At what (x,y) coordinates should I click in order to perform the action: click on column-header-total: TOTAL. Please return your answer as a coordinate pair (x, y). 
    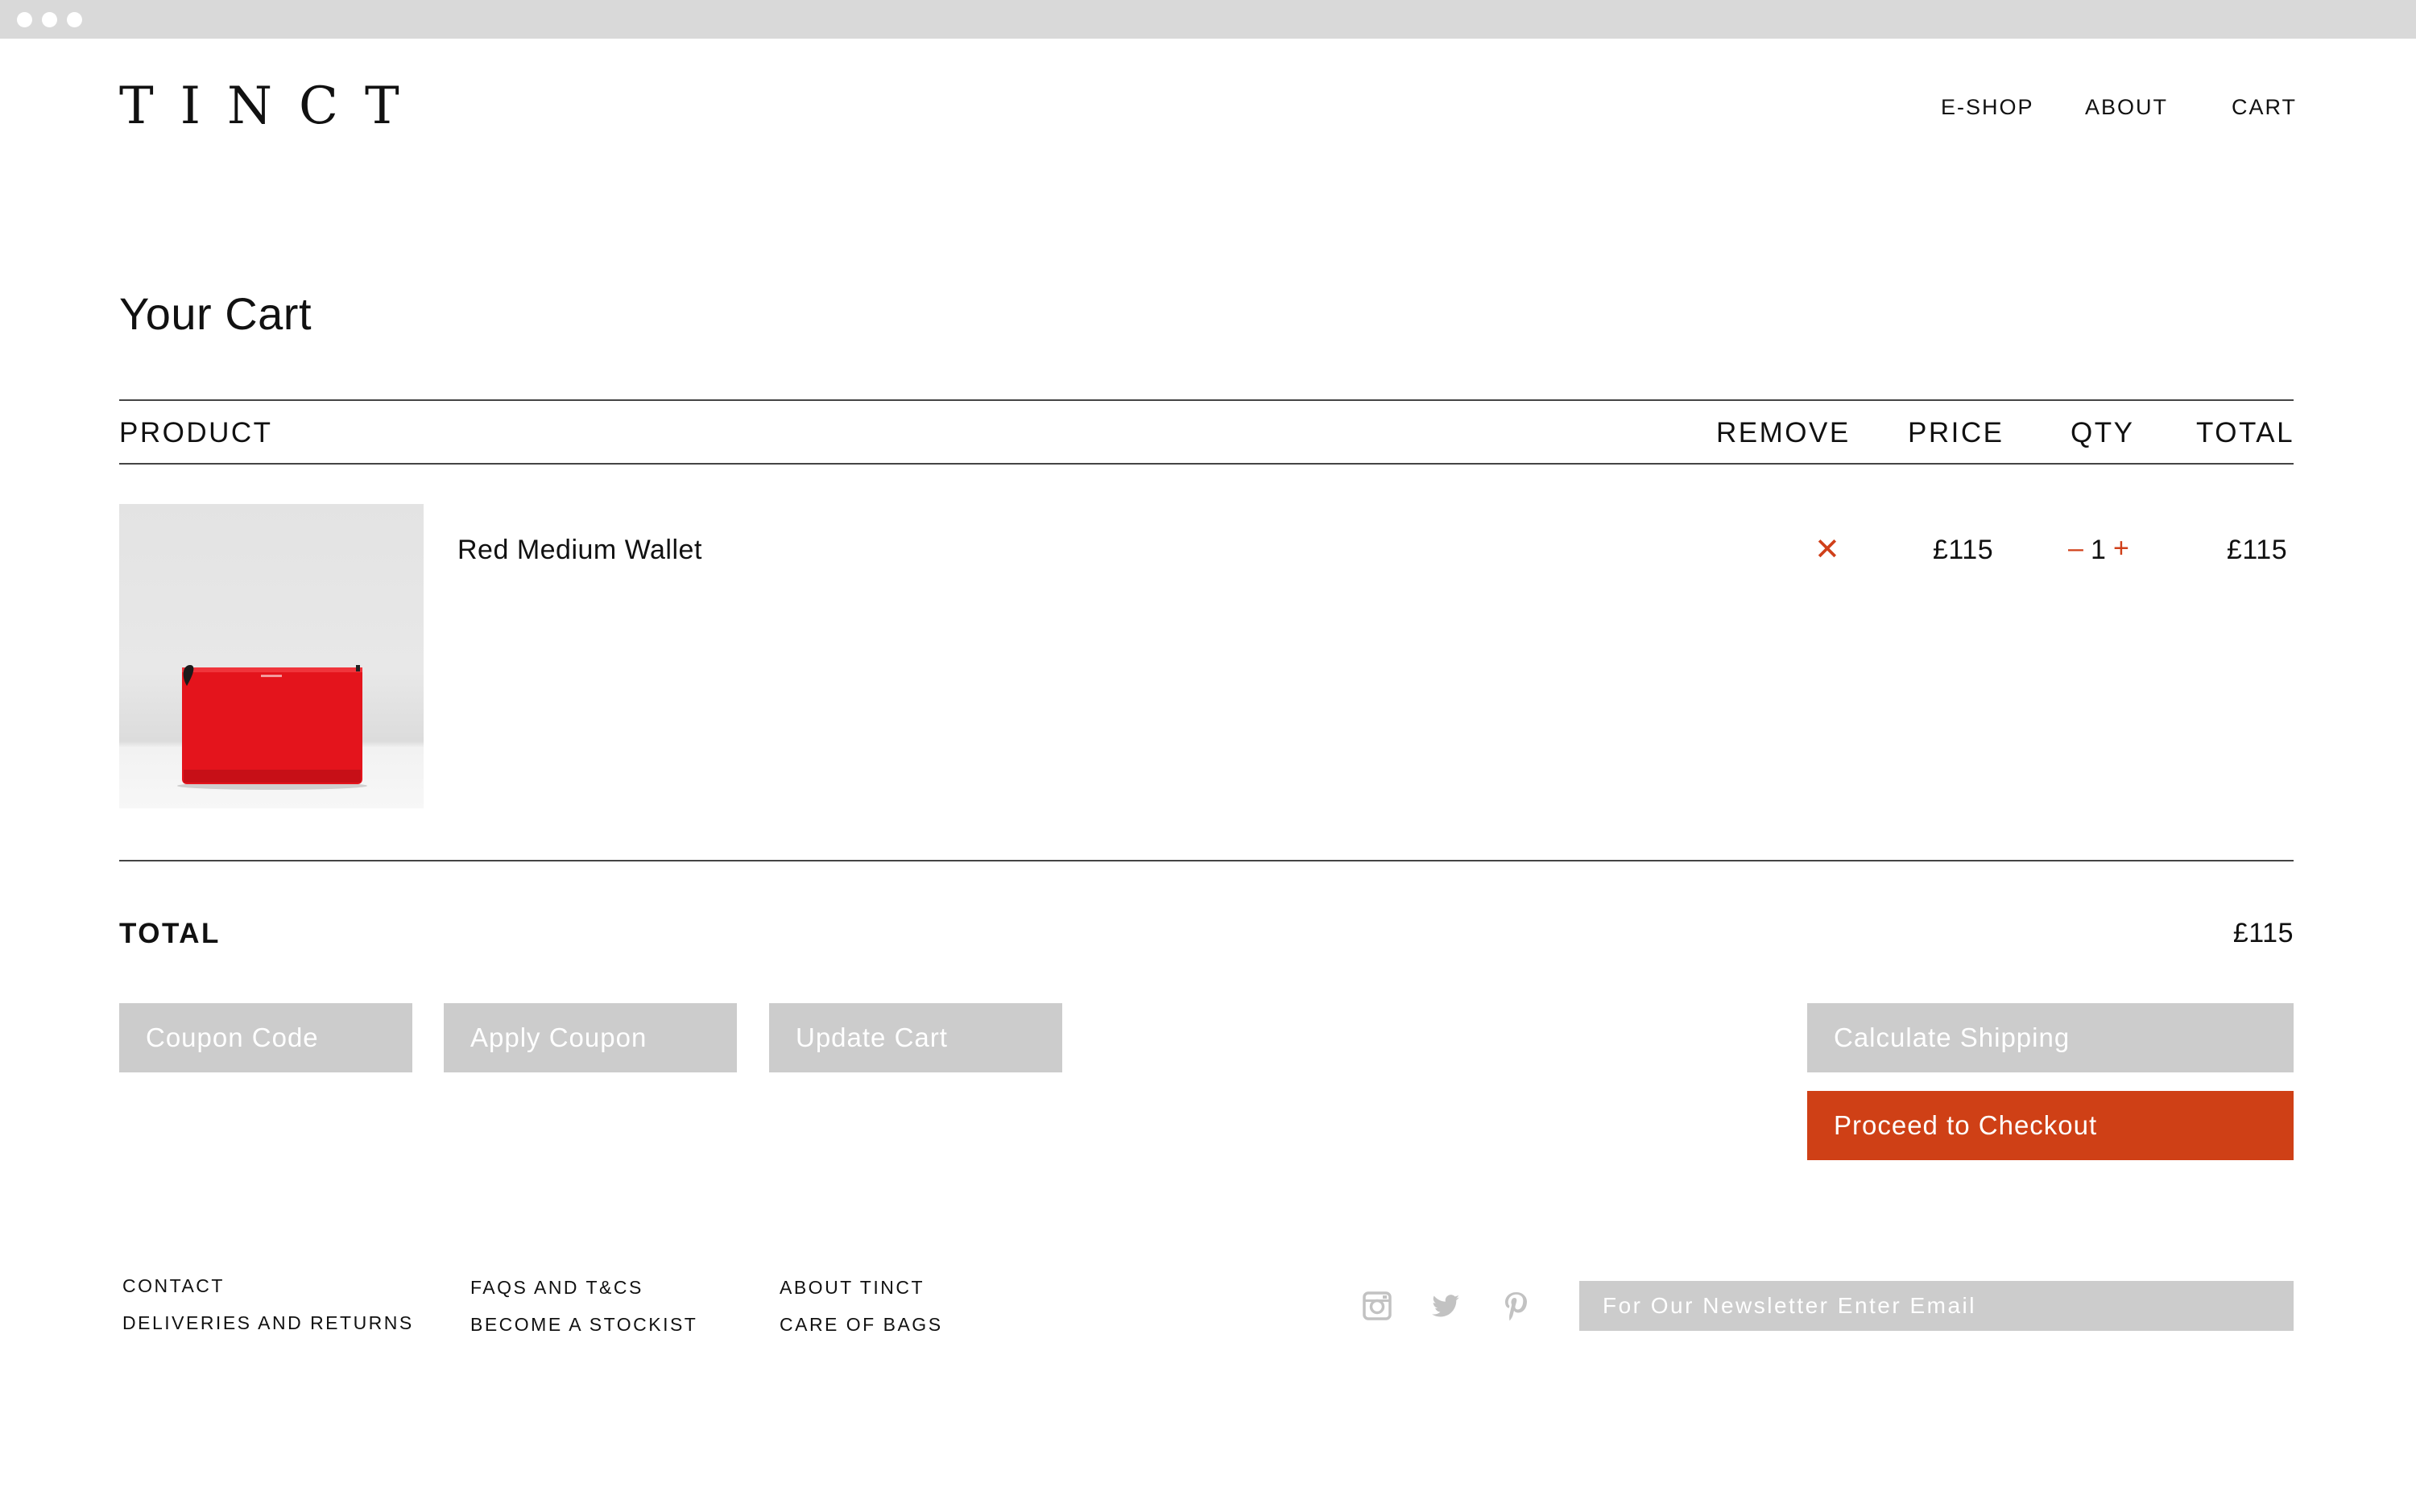
    Looking at the image, I should click on (2245, 433).